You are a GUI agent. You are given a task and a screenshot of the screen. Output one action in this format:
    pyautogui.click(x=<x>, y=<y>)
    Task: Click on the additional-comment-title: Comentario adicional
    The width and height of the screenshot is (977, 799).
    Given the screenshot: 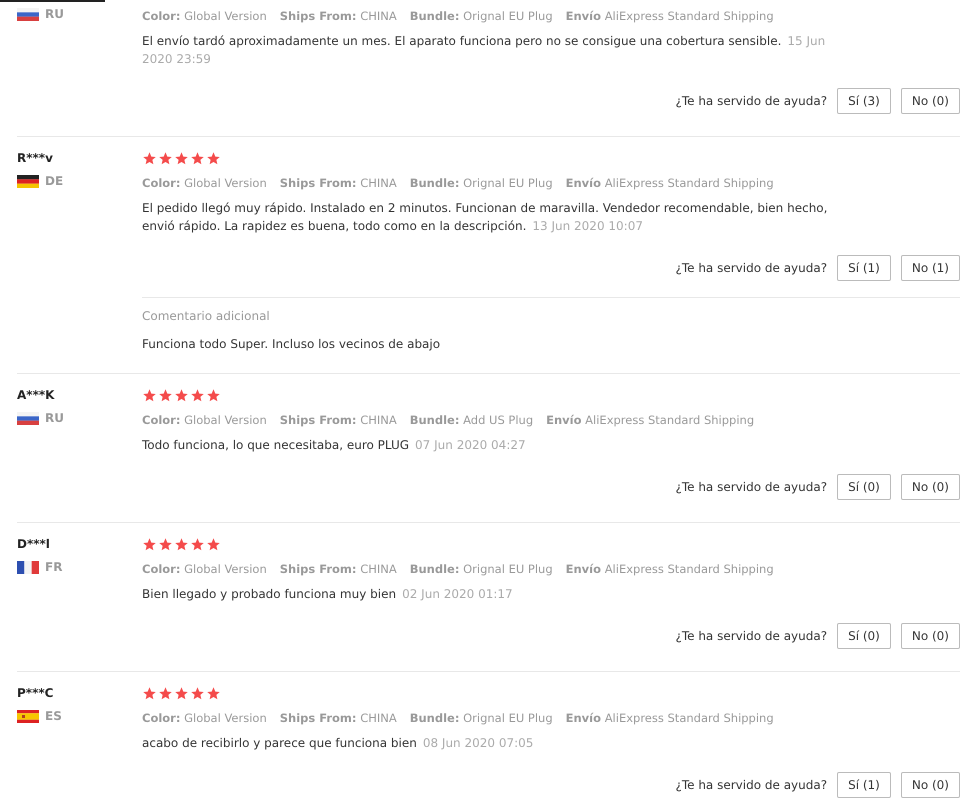 What is the action you would take?
    pyautogui.click(x=206, y=316)
    